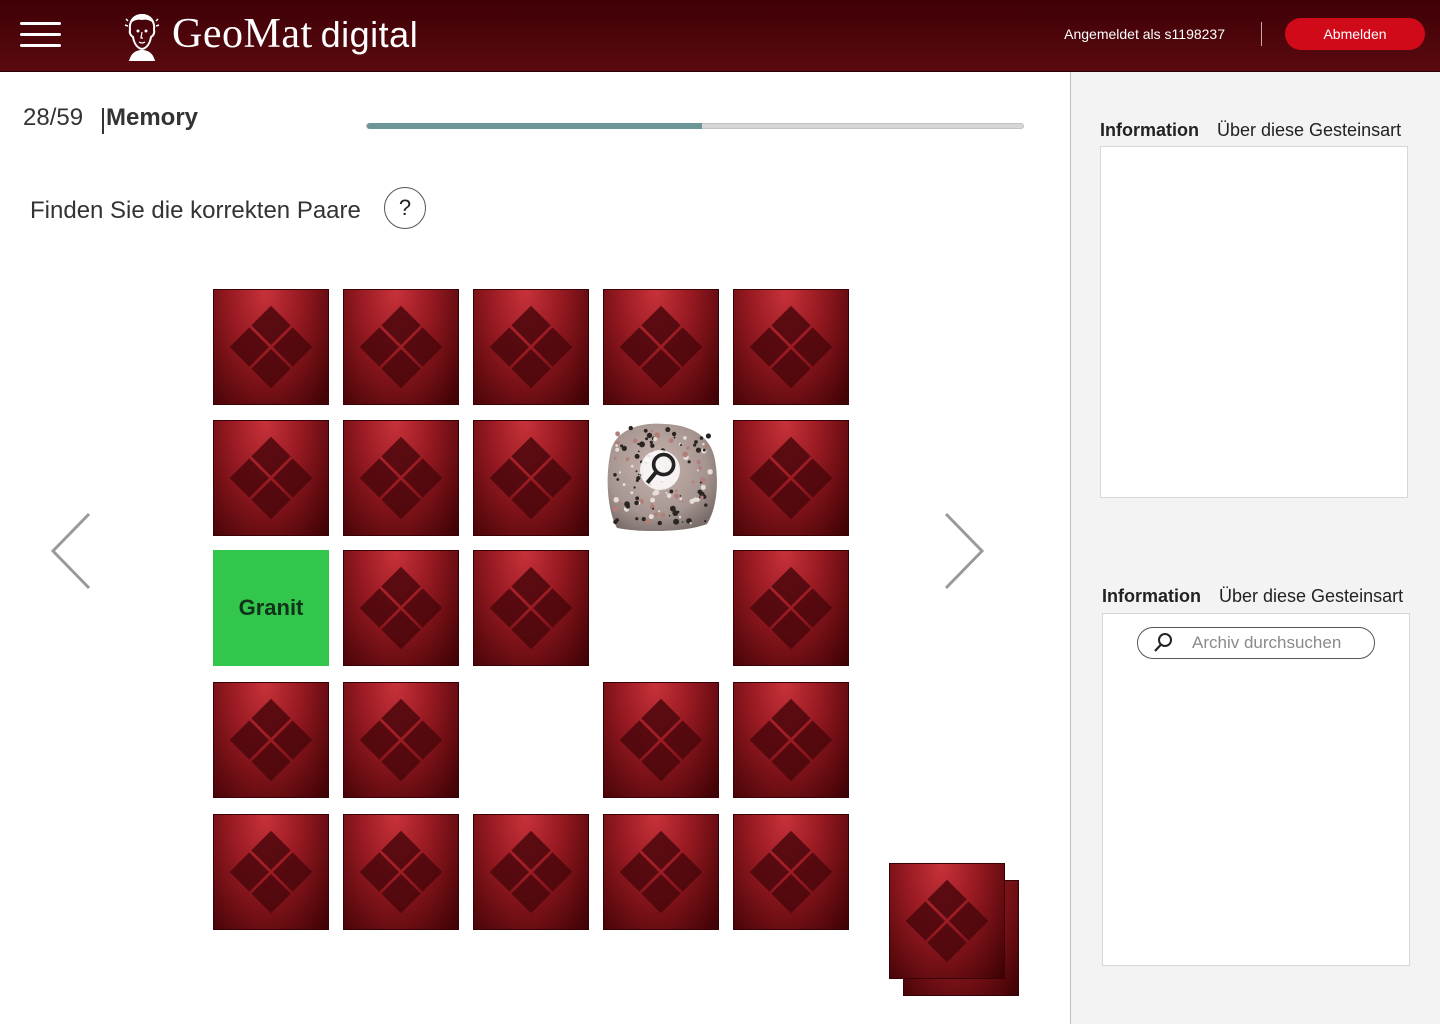 The height and width of the screenshot is (1024, 1440). Describe the element at coordinates (1254, 322) in the screenshot. I see `info-content-box` at that location.